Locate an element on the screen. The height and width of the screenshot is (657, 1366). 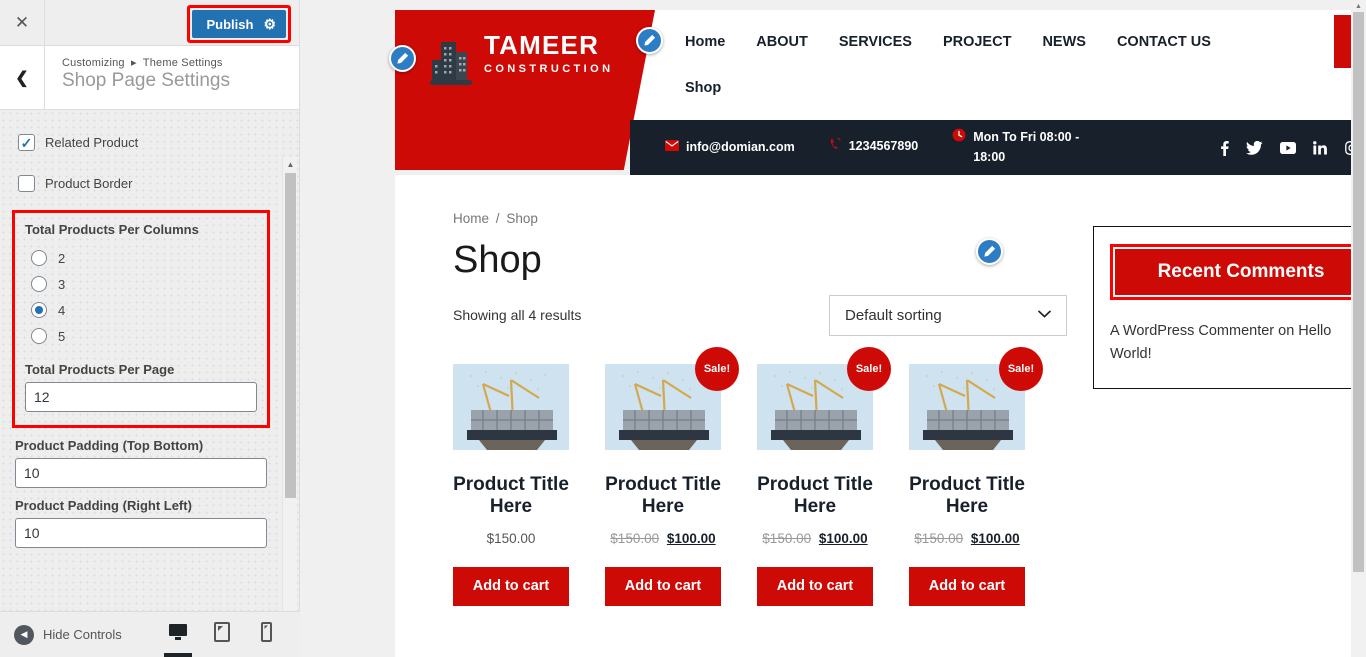
padding-right-left-input is located at coordinates (141, 533).